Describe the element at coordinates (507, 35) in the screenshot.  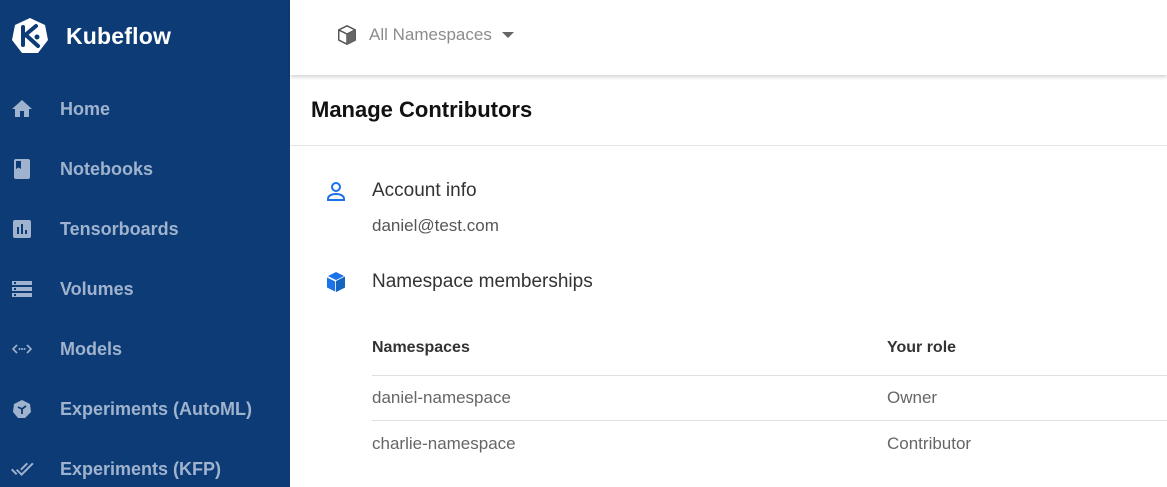
I see `chevron-down-icon` at that location.